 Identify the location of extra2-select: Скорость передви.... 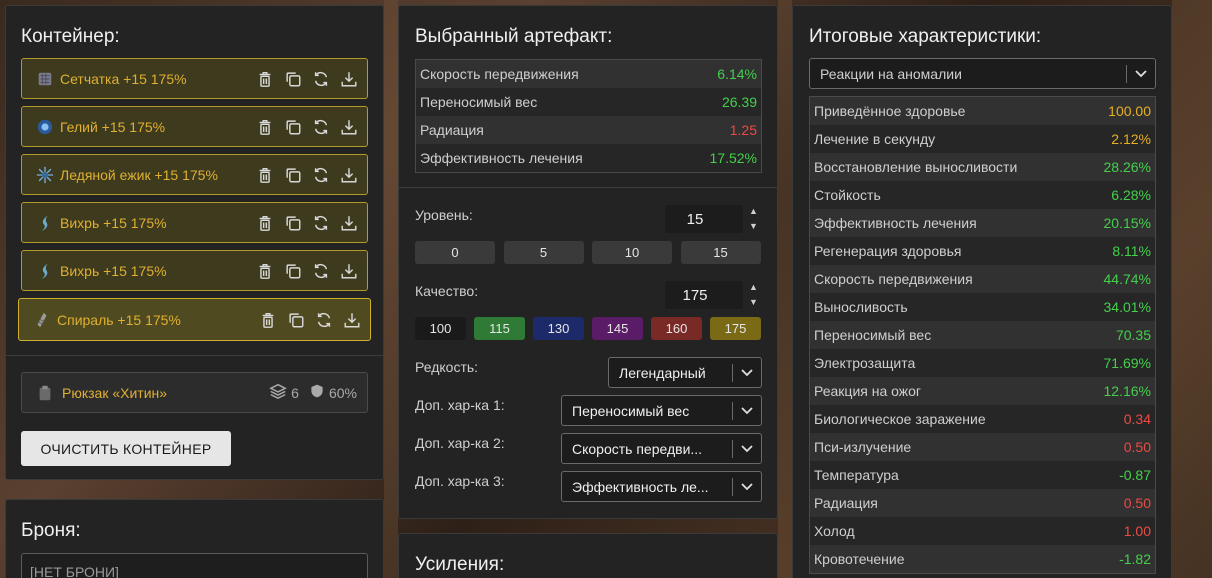
(661, 448).